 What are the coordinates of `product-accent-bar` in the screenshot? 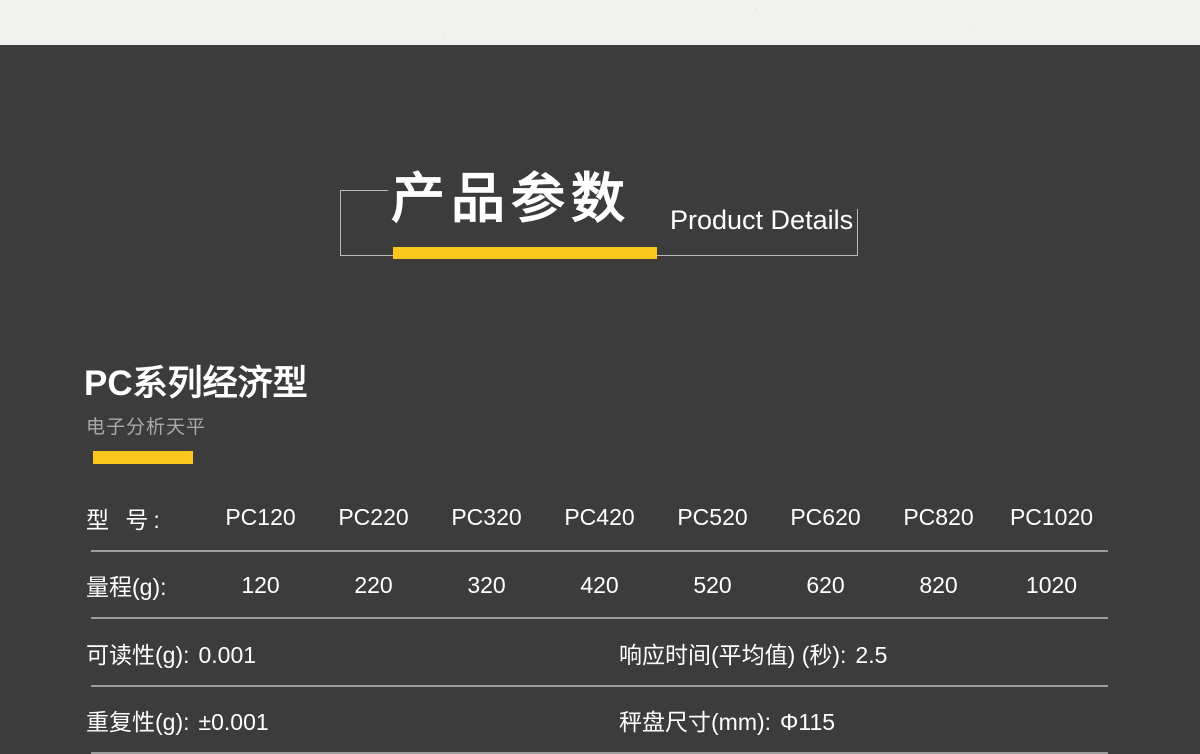 It's located at (143, 457).